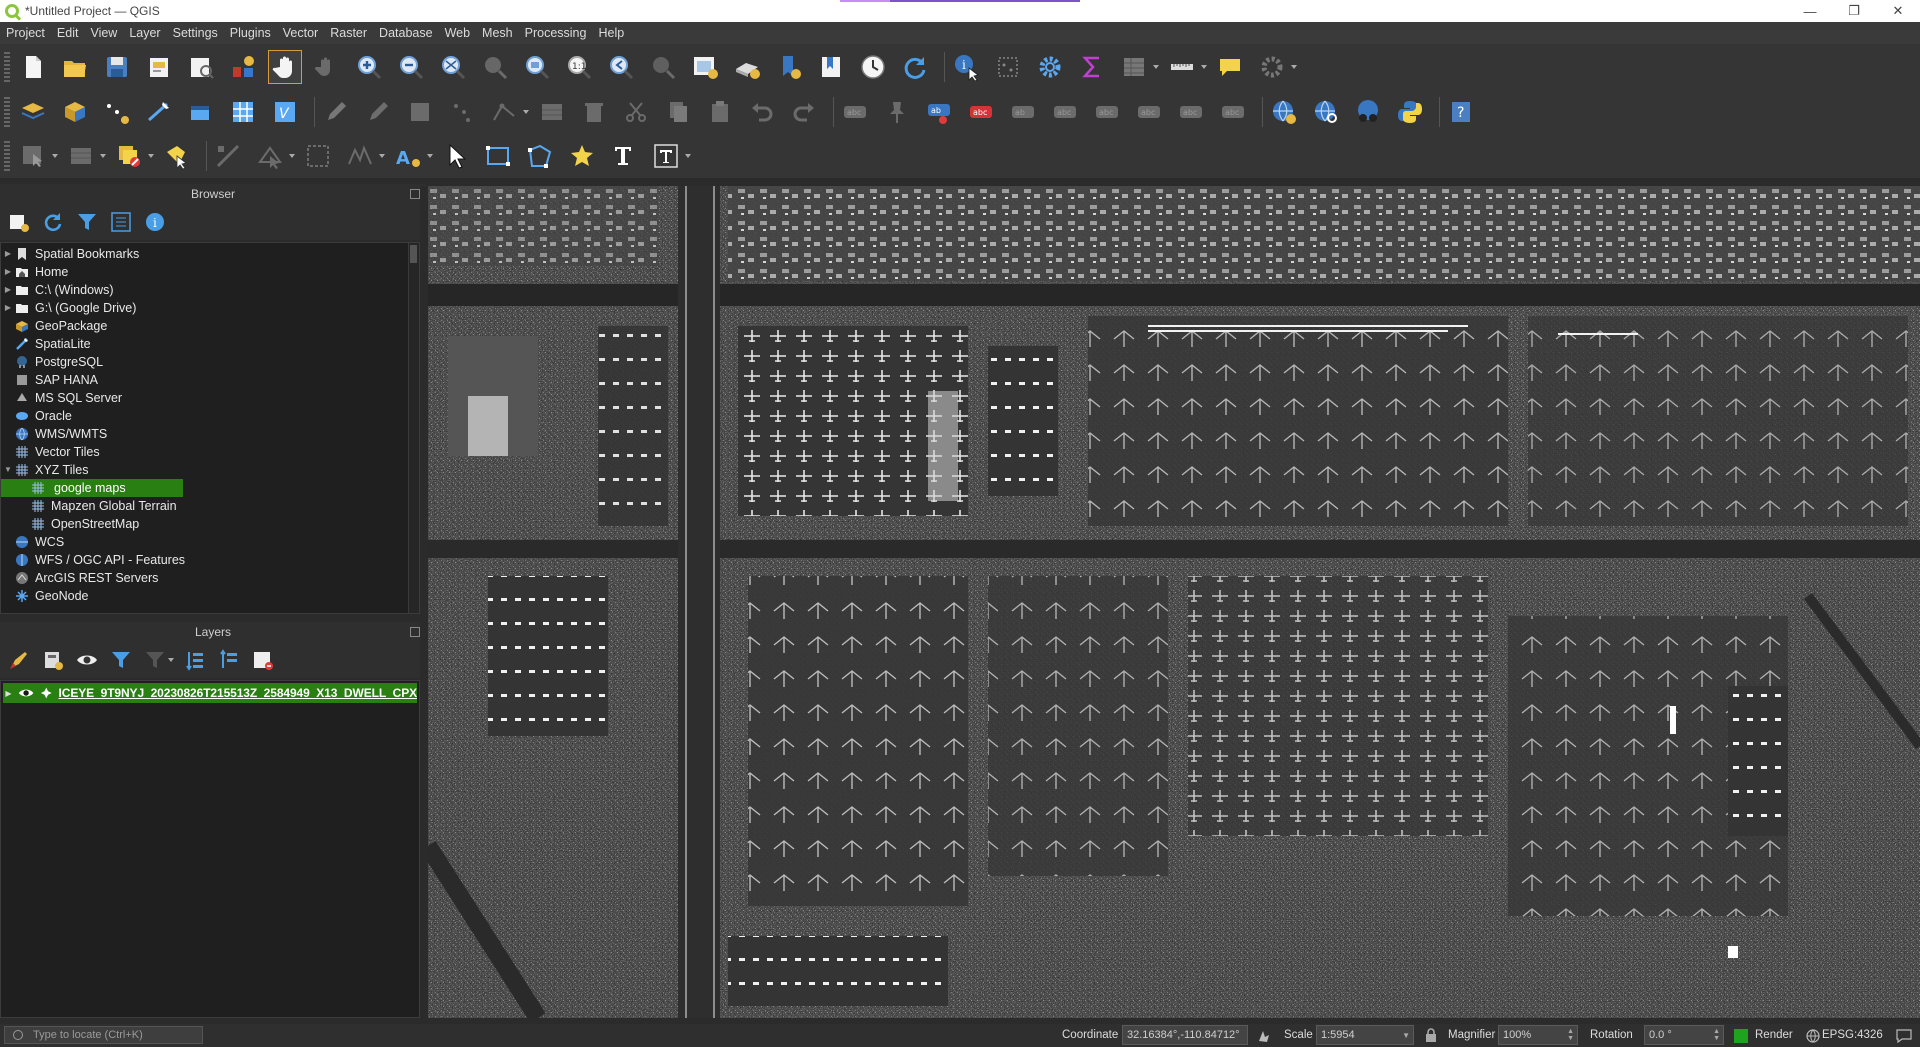  I want to click on select-by-location-button, so click(177, 156).